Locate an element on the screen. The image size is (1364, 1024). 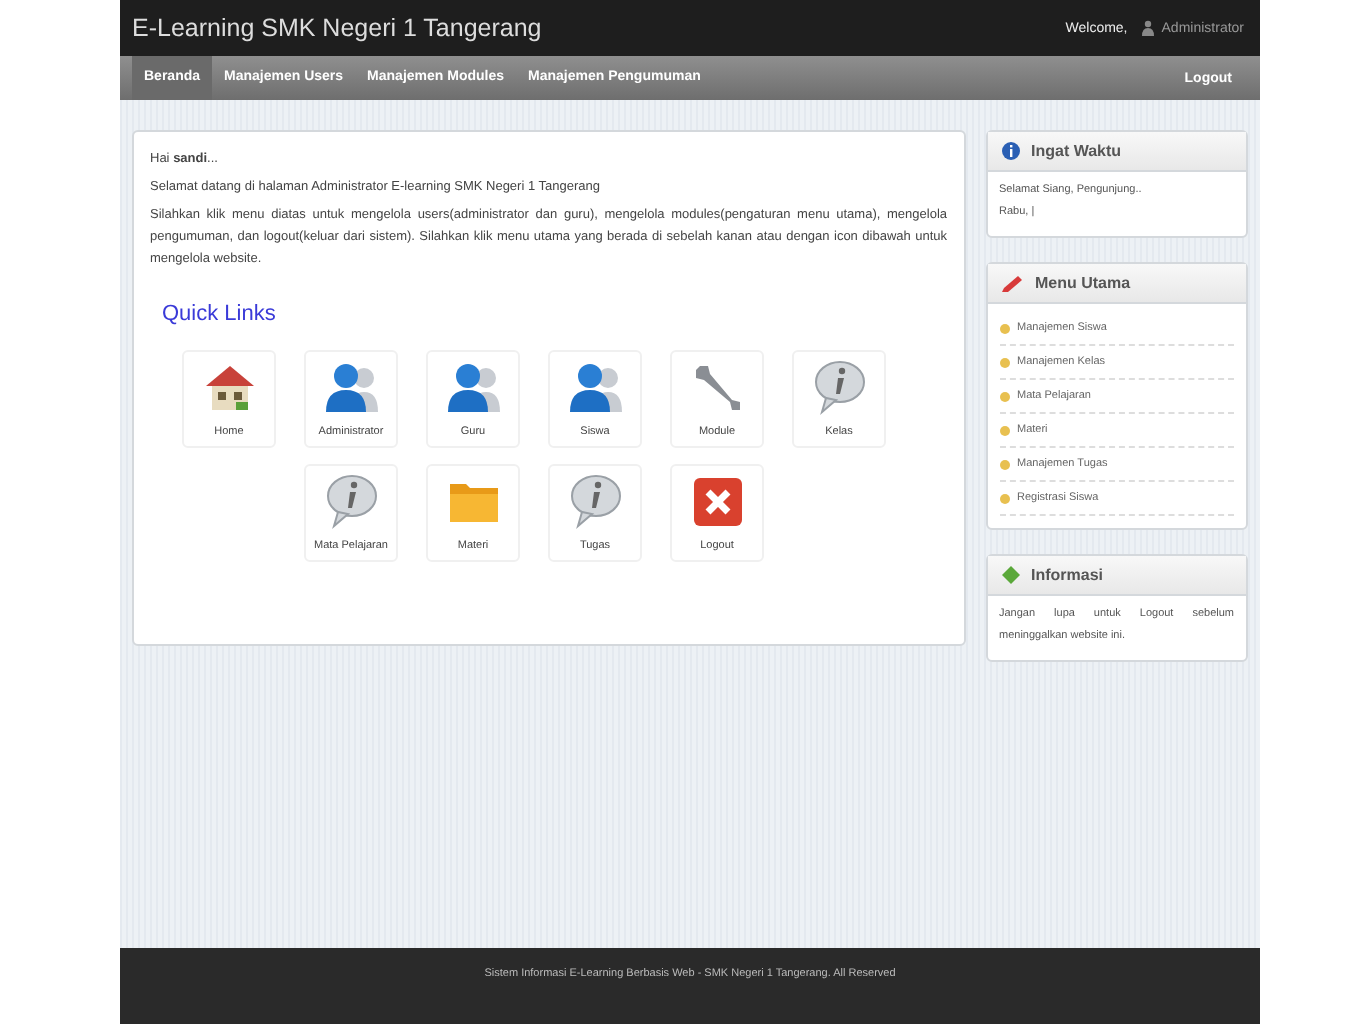
panel-title: Menu Utama is located at coordinates (1083, 283).